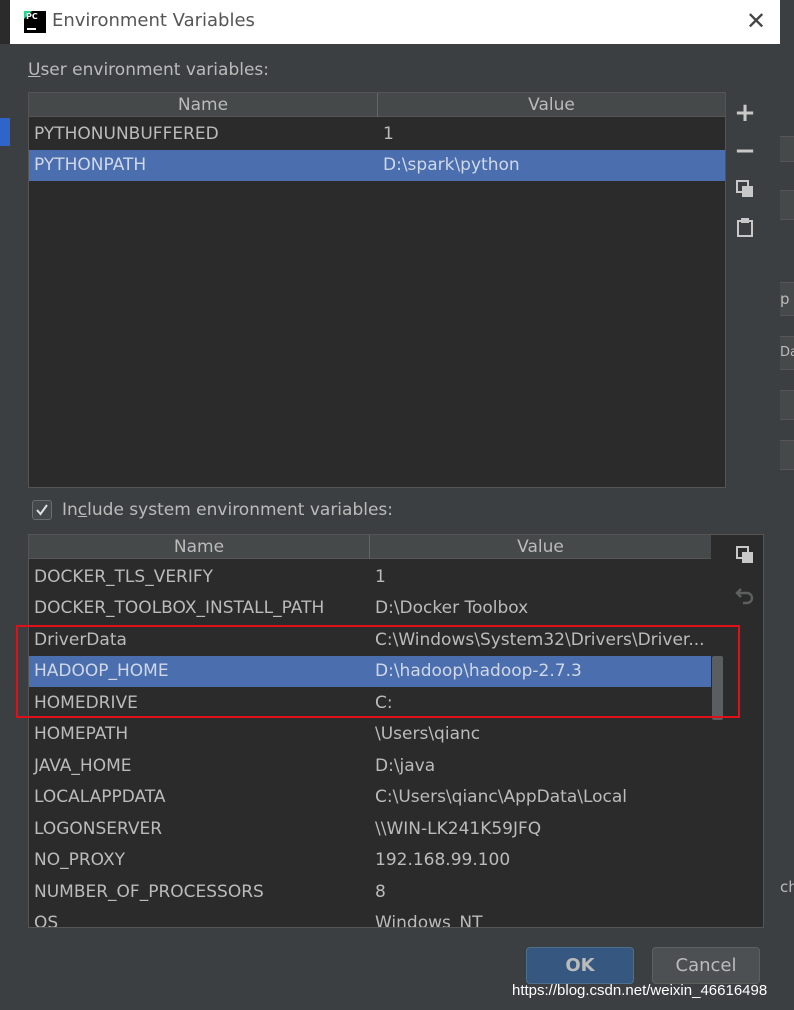 Image resolution: width=794 pixels, height=1010 pixels. What do you see at coordinates (81, 734) in the screenshot?
I see `variable-name: HOMEPATH` at bounding box center [81, 734].